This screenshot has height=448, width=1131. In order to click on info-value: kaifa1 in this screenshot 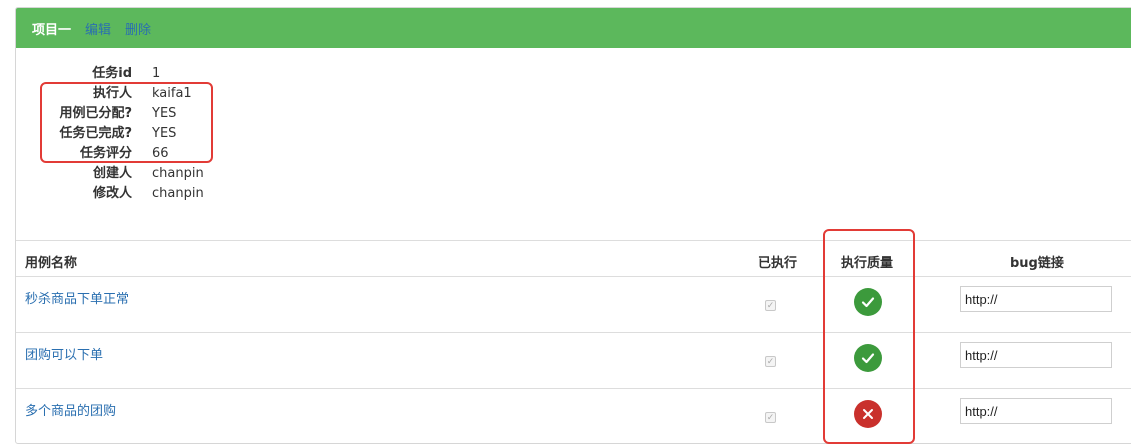, I will do `click(172, 93)`.